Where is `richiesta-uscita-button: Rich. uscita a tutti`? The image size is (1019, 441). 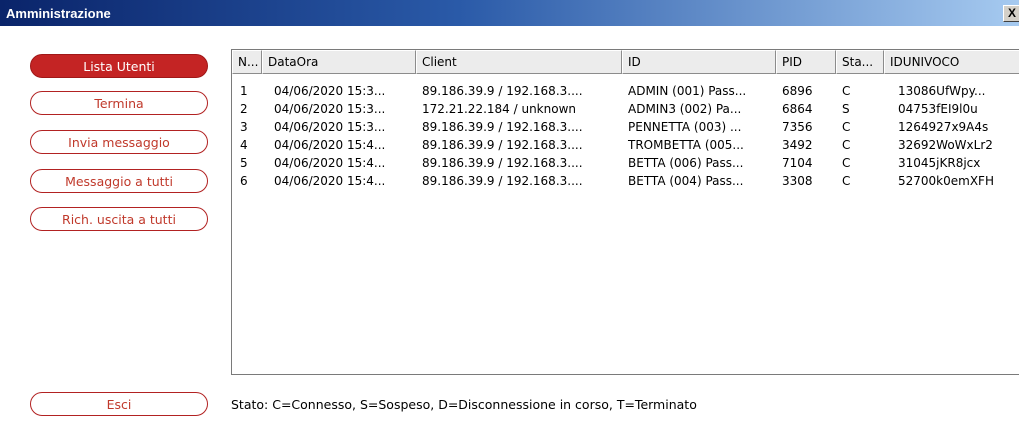 richiesta-uscita-button: Rich. uscita a tutti is located at coordinates (119, 219).